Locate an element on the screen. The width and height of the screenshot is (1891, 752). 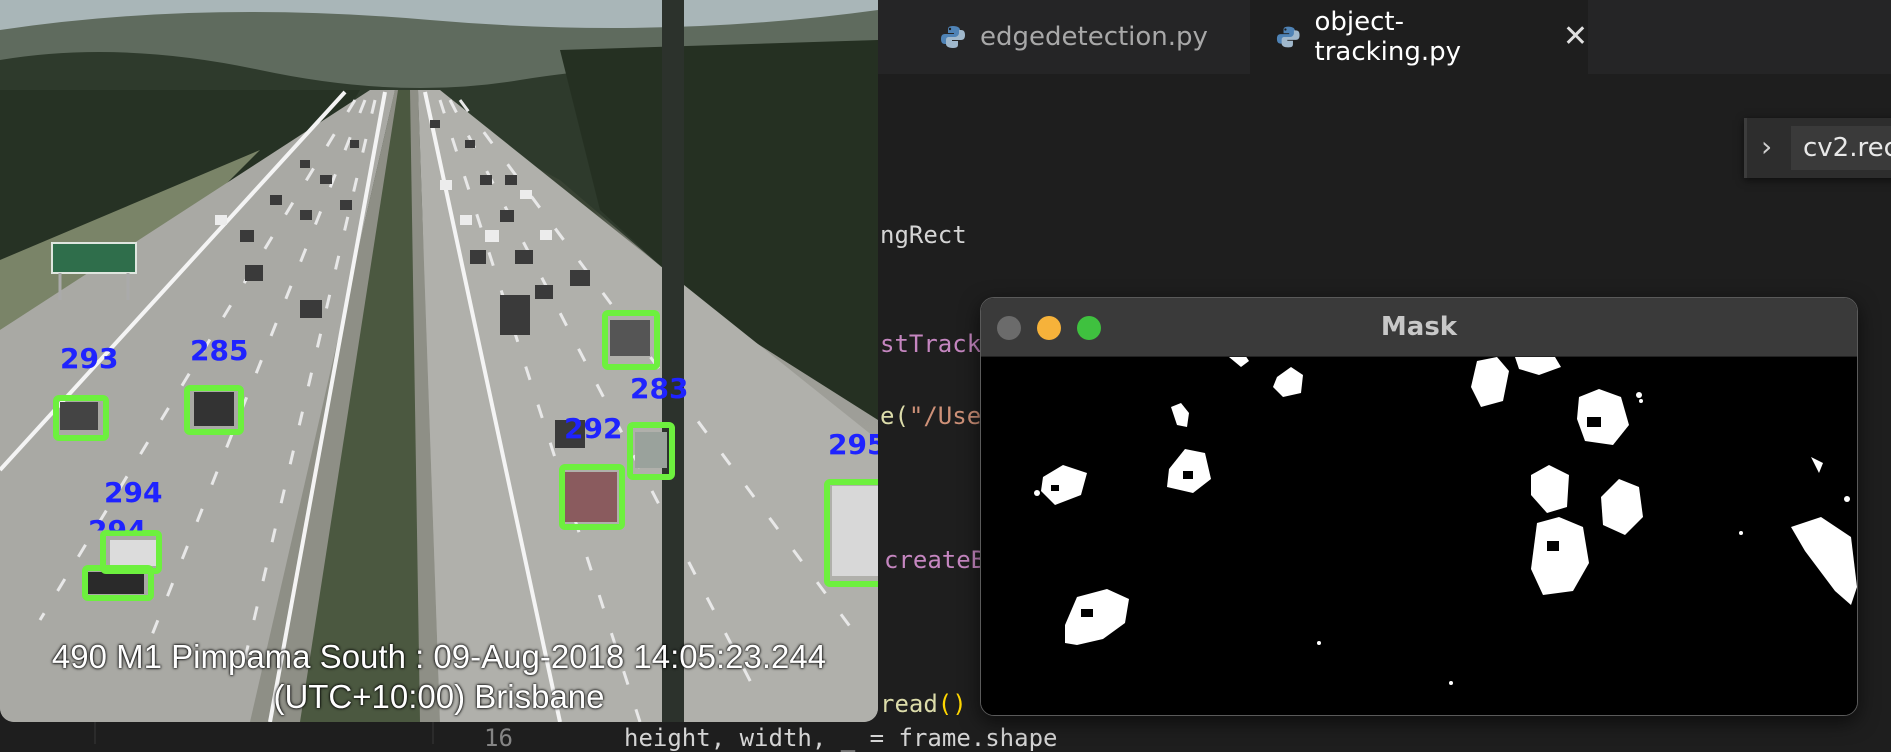
camera-caption-line2: (UTC+10:00) Brisbane is located at coordinates (439, 696).